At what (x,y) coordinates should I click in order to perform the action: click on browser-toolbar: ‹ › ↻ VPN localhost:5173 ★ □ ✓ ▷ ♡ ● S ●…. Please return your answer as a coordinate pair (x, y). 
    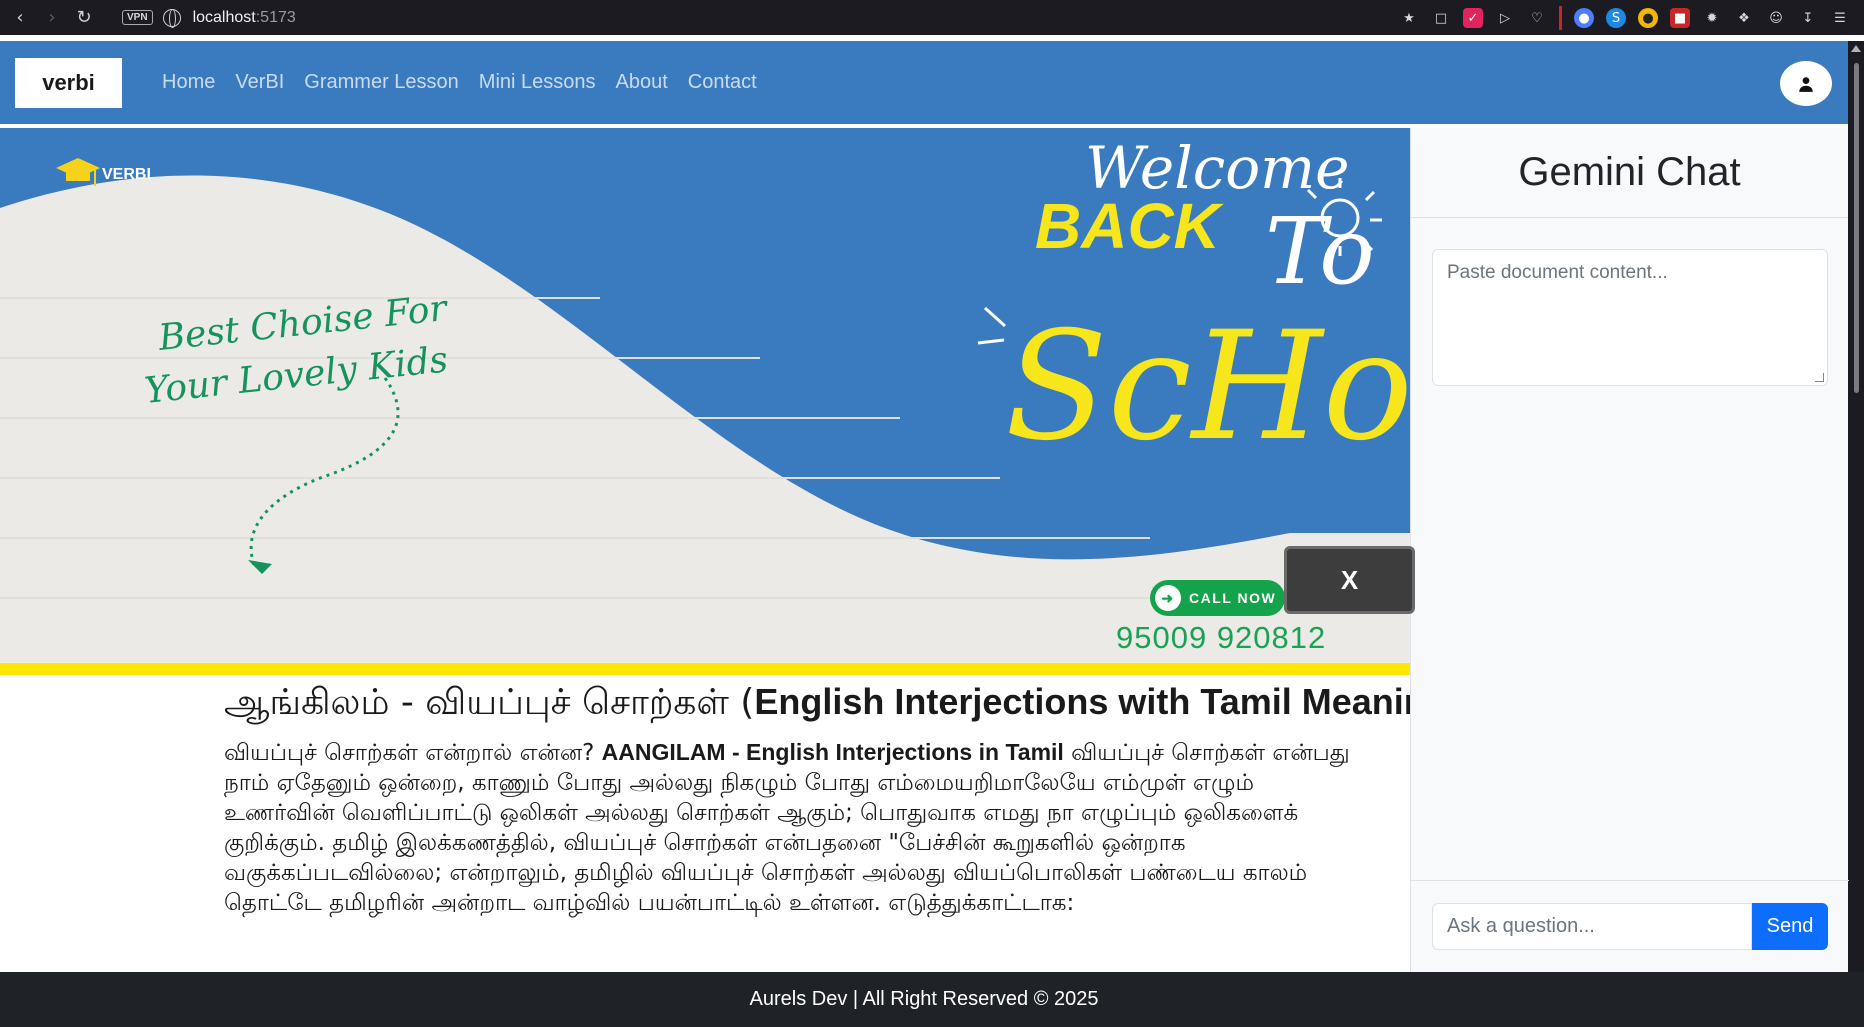
    Looking at the image, I should click on (932, 17).